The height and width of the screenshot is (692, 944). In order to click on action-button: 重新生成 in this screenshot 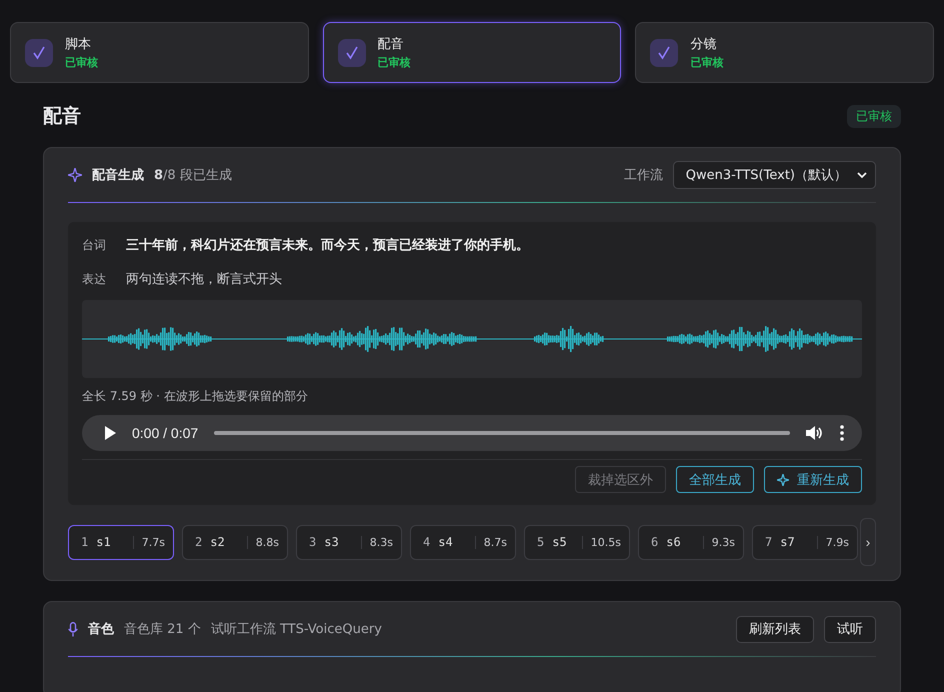, I will do `click(813, 479)`.